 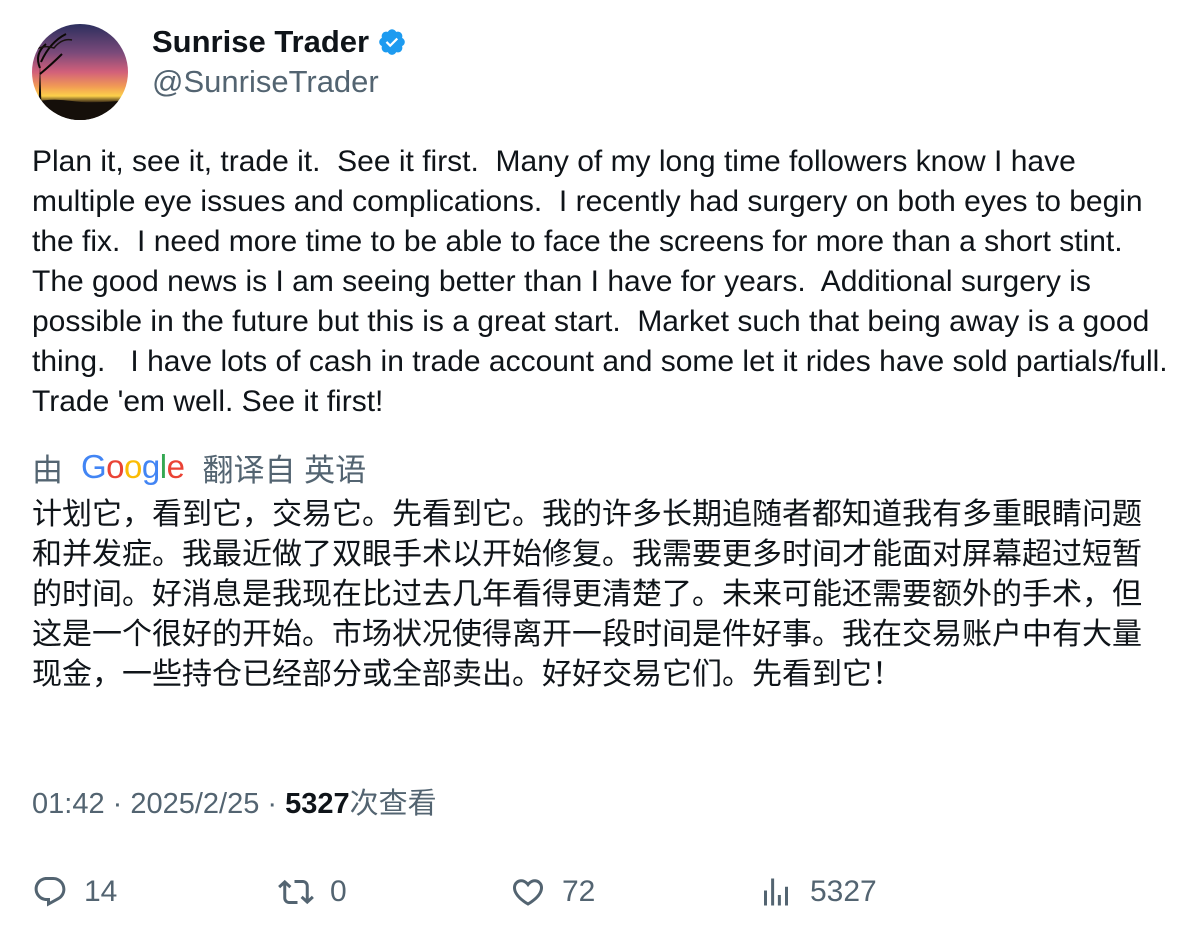 I want to click on reply-button: 14, so click(x=74, y=892).